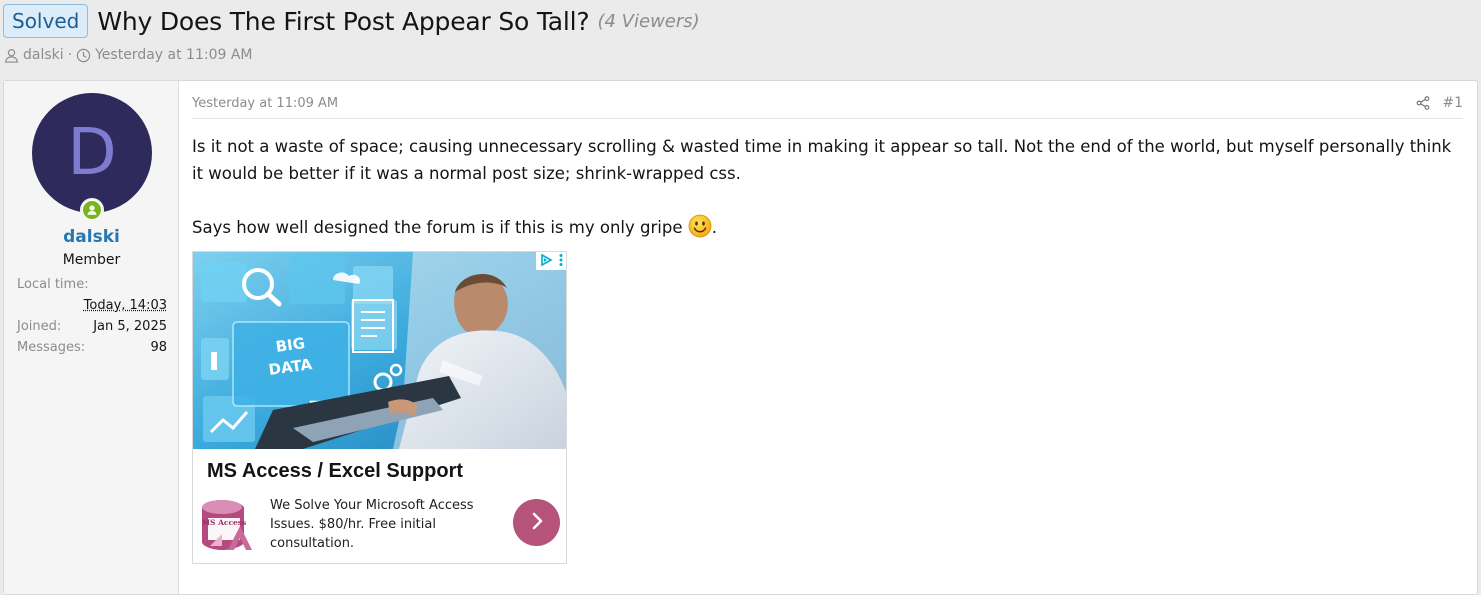  I want to click on solved-prefix-badge: Solved, so click(46, 21).